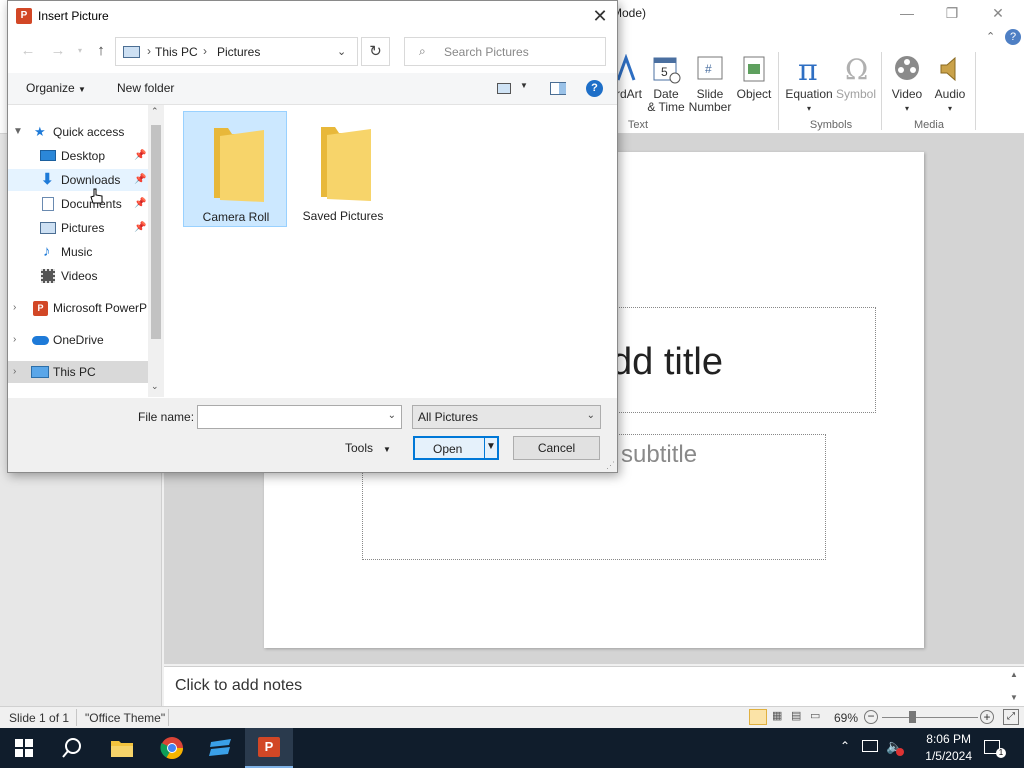  I want to click on refresh-button: ↻, so click(375, 51).